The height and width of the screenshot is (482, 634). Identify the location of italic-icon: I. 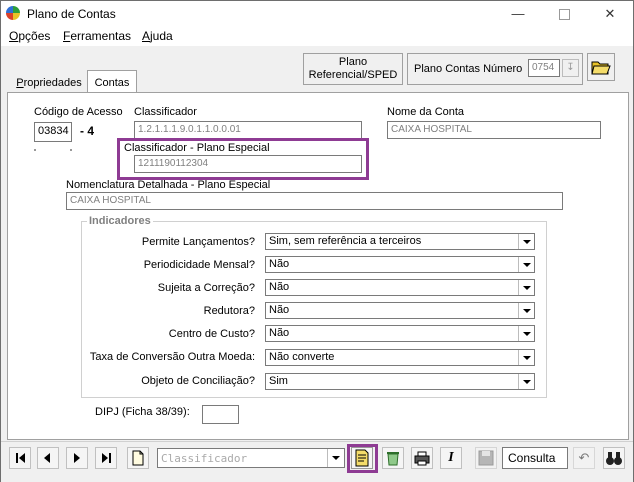
(451, 458).